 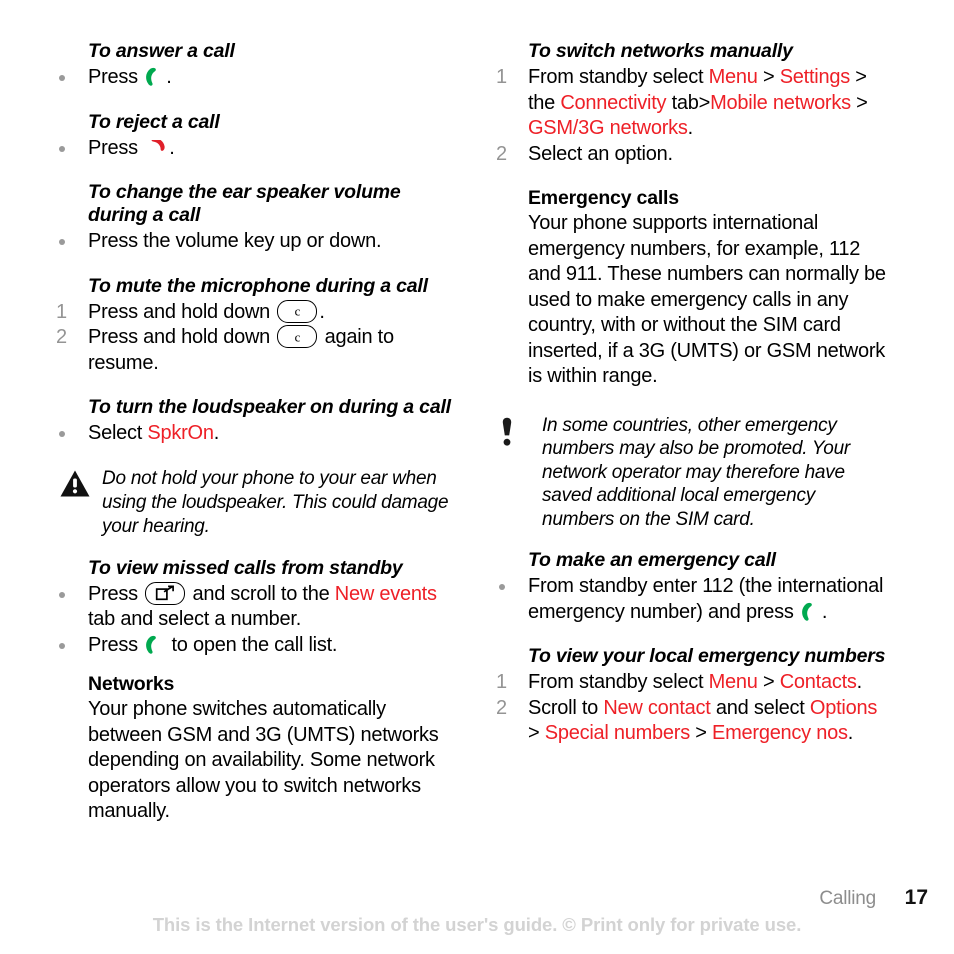 What do you see at coordinates (269, 407) in the screenshot?
I see `section-heading: To turn the loudspeaker on during a call` at bounding box center [269, 407].